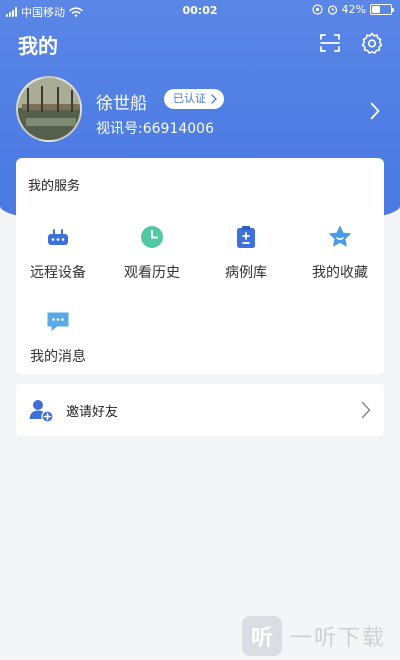  I want to click on status-right: 42%, so click(352, 9).